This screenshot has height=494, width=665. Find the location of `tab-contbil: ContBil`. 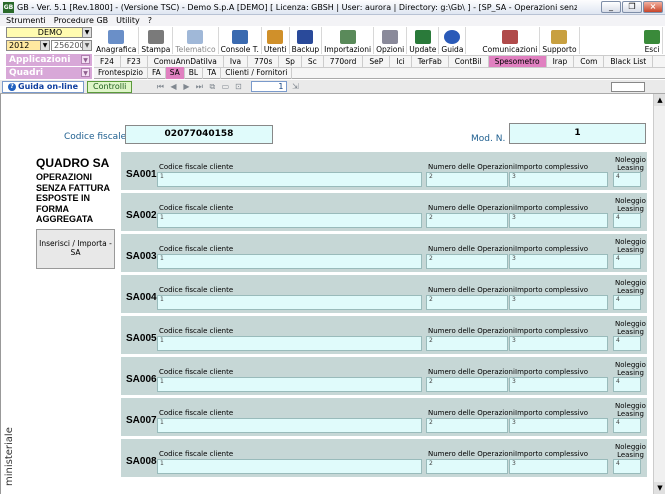

tab-contbil: ContBil is located at coordinates (469, 61).